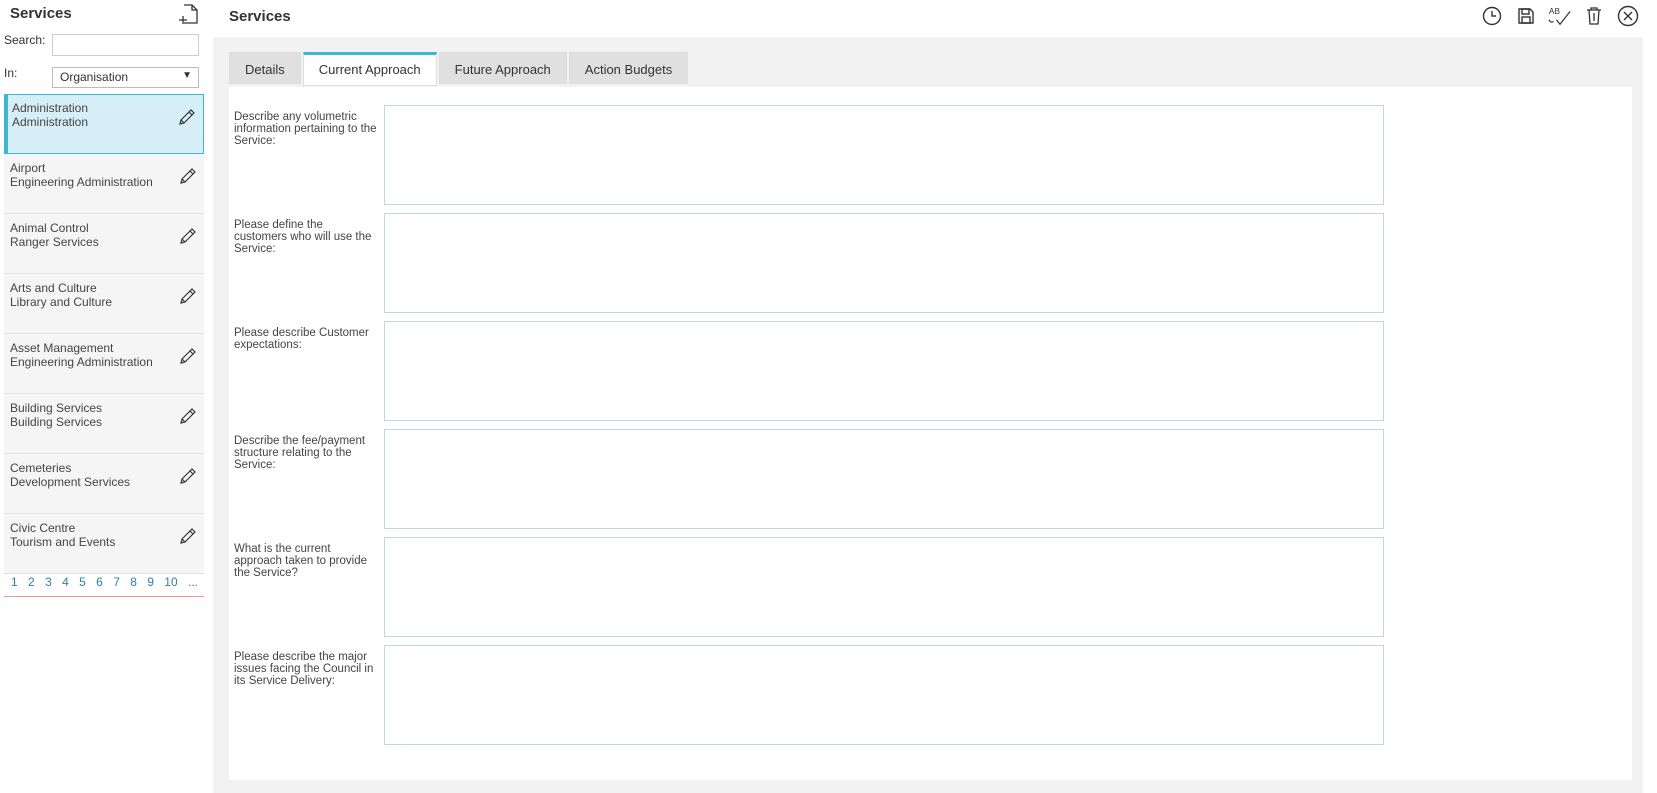 This screenshot has height=793, width=1657. I want to click on history-icon, so click(1492, 16).